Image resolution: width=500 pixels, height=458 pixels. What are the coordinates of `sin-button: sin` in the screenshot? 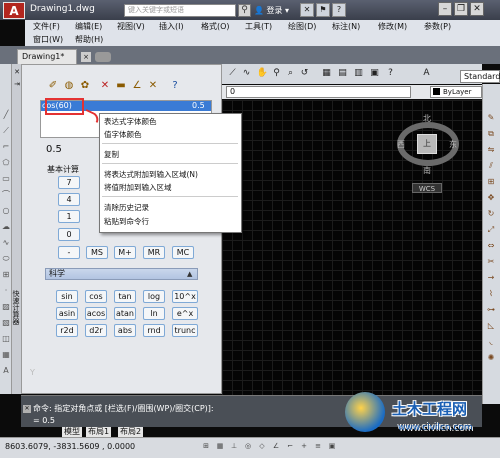 It's located at (67, 296).